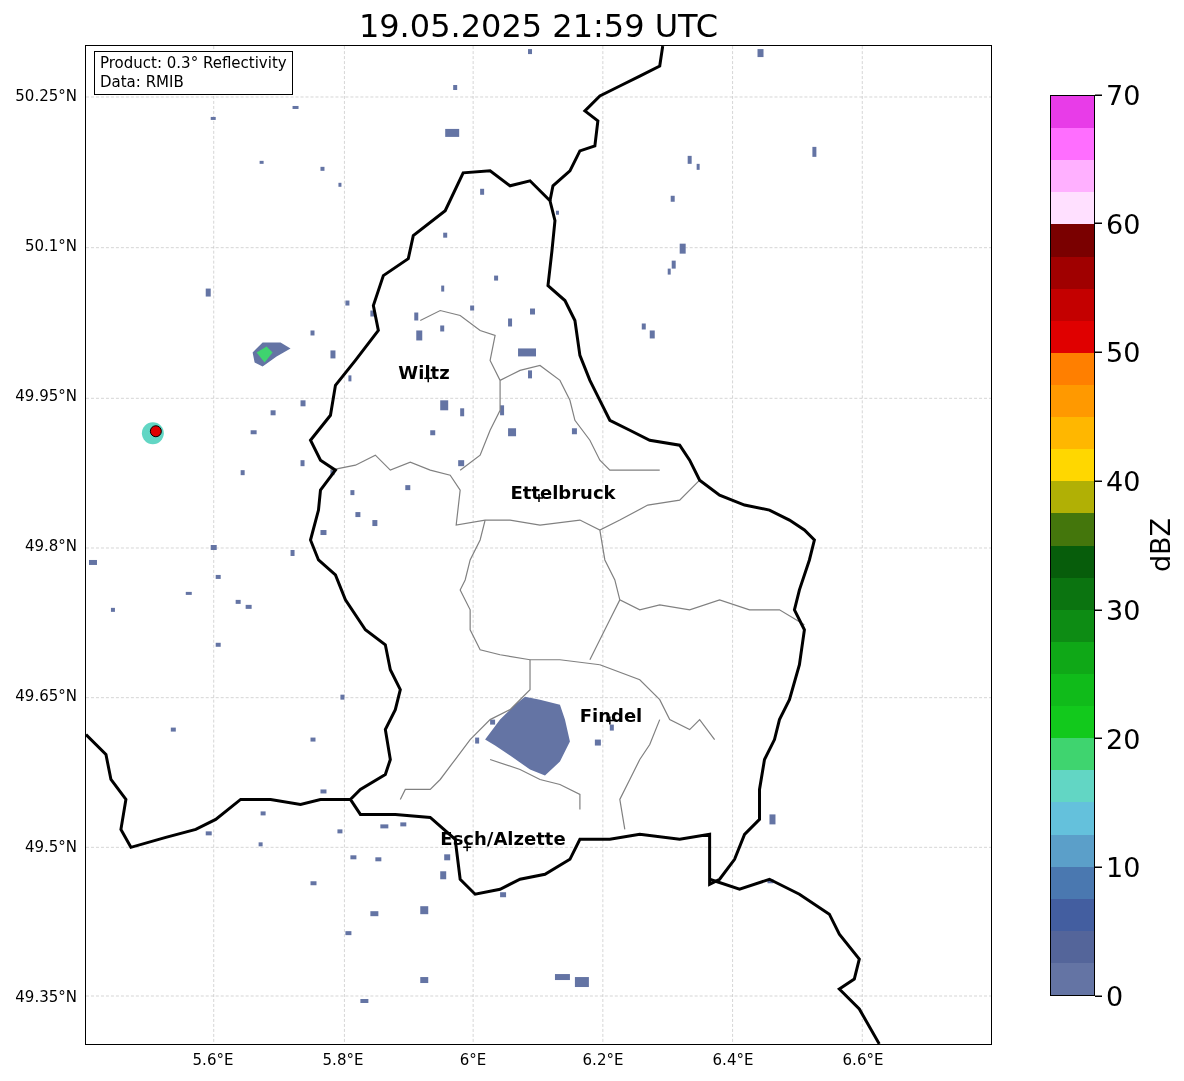 This screenshot has height=1081, width=1184. What do you see at coordinates (142, 82) in the screenshot?
I see `info-text: Data: RMIB` at bounding box center [142, 82].